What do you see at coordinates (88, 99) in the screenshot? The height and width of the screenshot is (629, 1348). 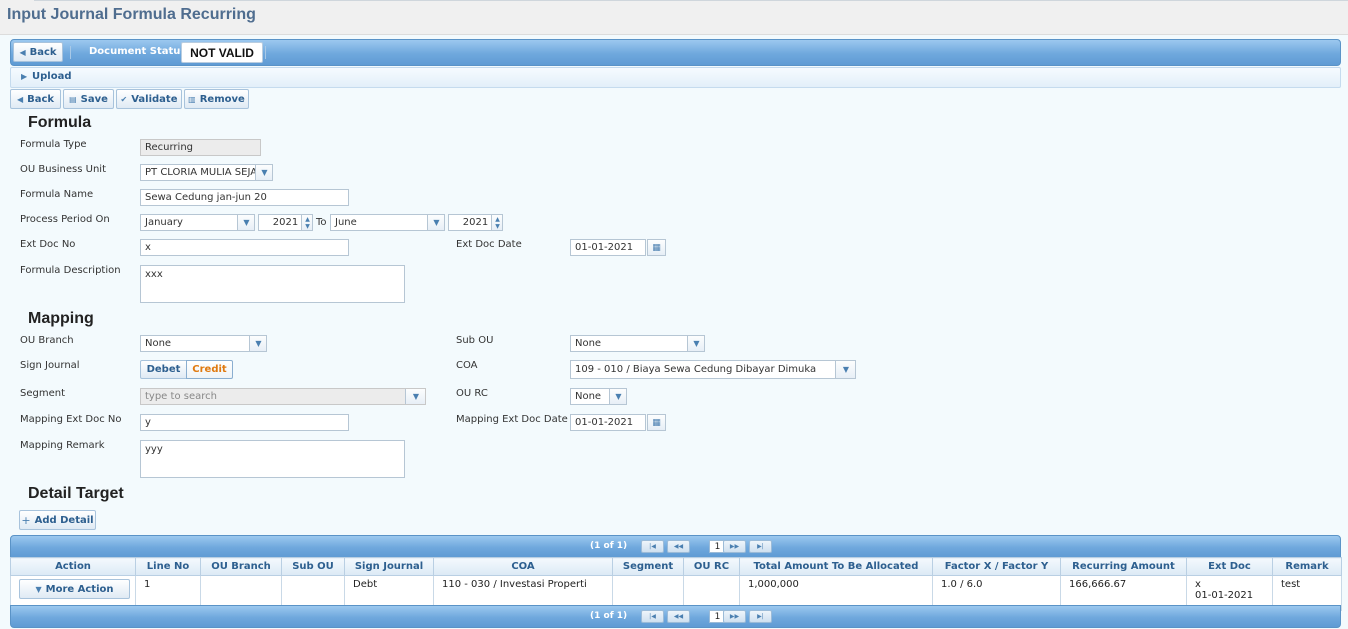 I see `save-button: ▤ Save` at bounding box center [88, 99].